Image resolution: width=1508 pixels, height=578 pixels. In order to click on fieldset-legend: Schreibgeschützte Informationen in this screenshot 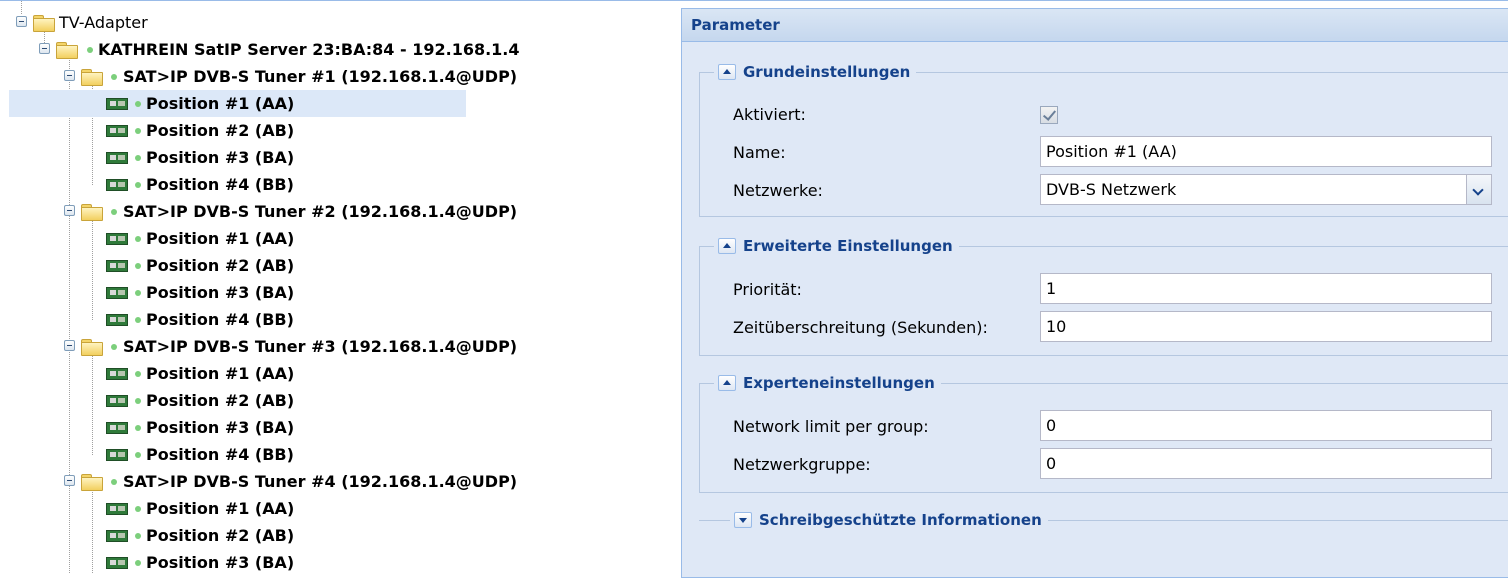, I will do `click(889, 520)`.